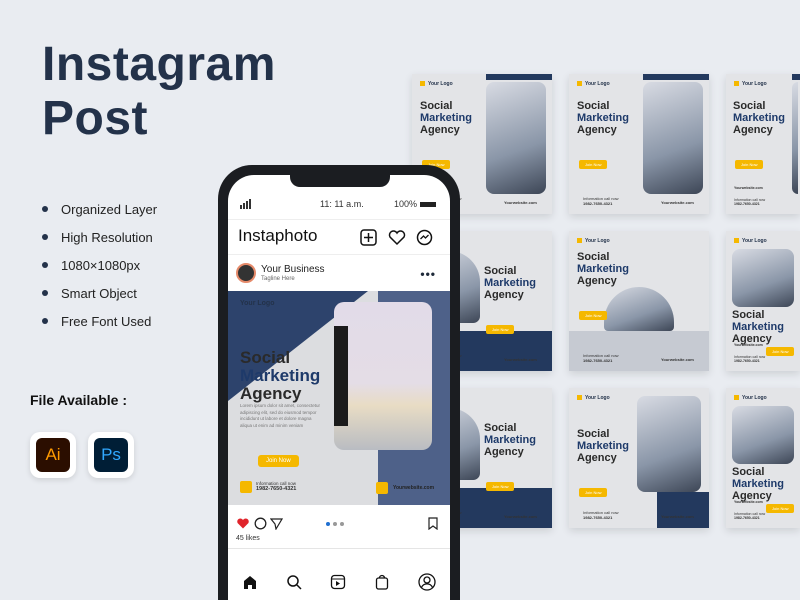  Describe the element at coordinates (335, 524) in the screenshot. I see `carousel-dots` at that location.